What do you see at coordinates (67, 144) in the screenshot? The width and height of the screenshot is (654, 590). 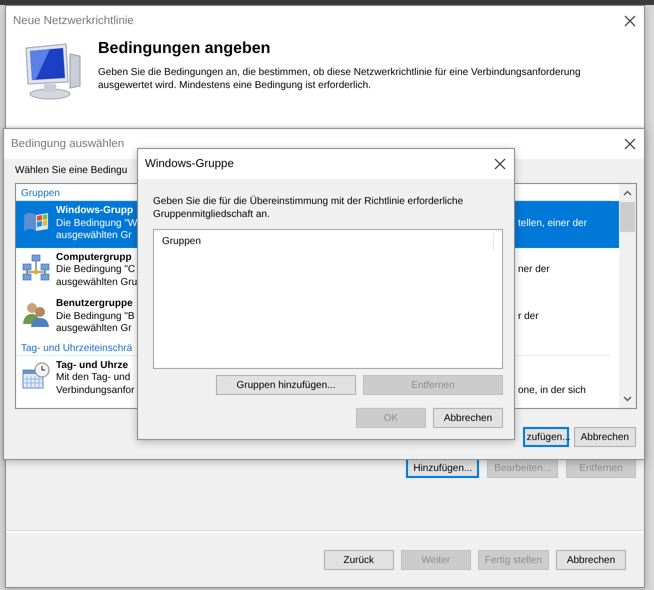 I see `window-title: Bedingung auswählen` at bounding box center [67, 144].